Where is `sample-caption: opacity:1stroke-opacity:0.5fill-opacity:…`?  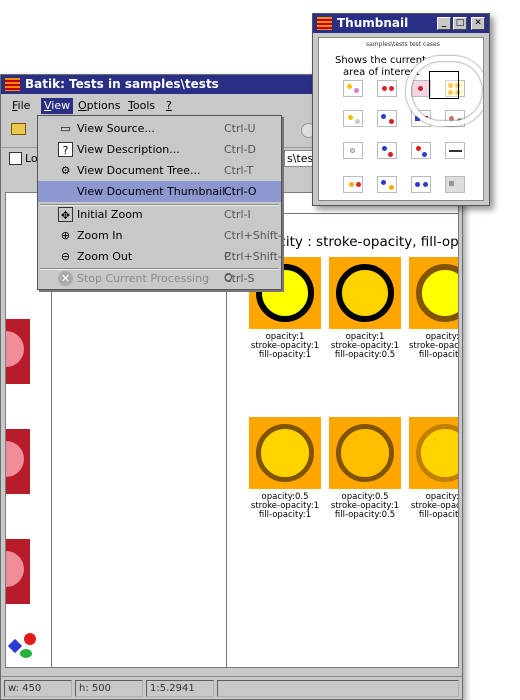
sample-caption: opacity:1stroke-opacity:0.5fill-opacity:… is located at coordinates (433, 346).